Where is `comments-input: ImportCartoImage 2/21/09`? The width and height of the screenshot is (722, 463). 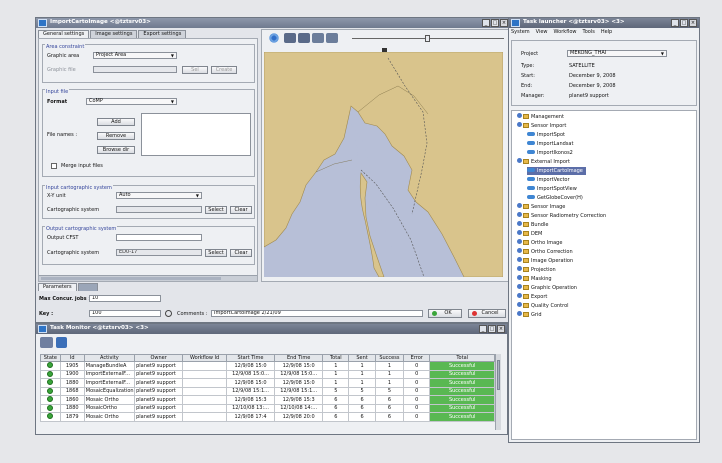
comments-input: ImportCartoImage 2/21/09 is located at coordinates (317, 313).